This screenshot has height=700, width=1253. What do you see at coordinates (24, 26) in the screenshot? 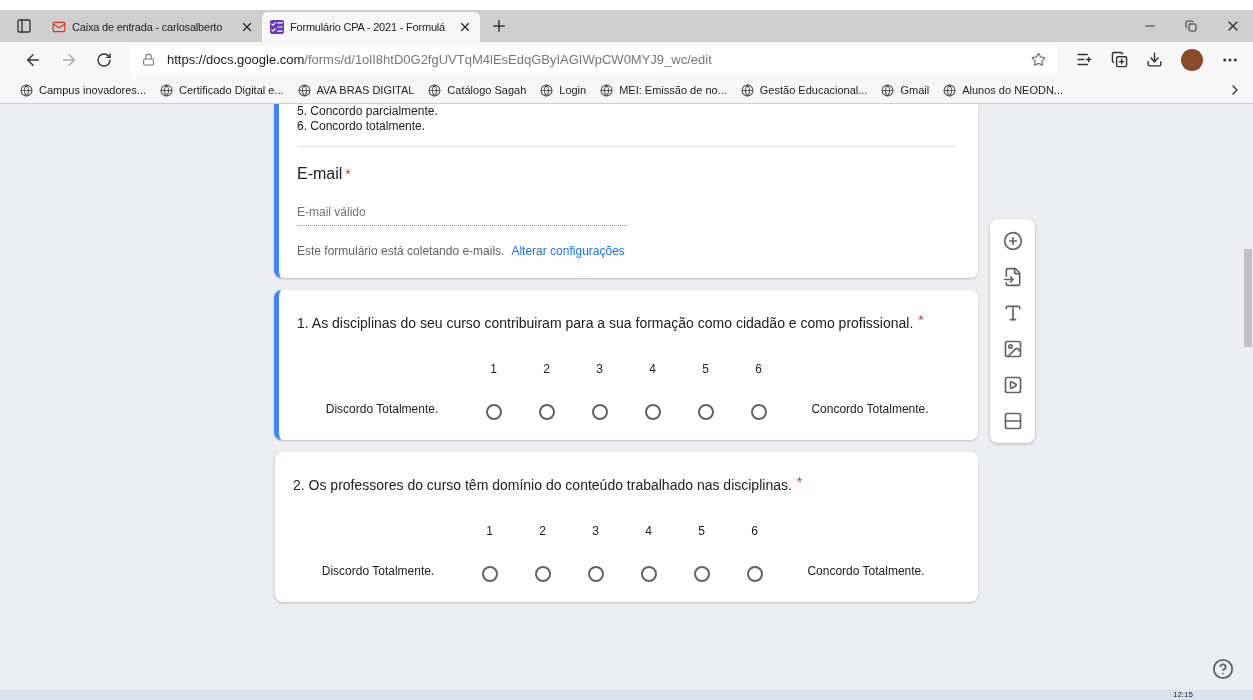
I see `tab-actions-icon` at bounding box center [24, 26].